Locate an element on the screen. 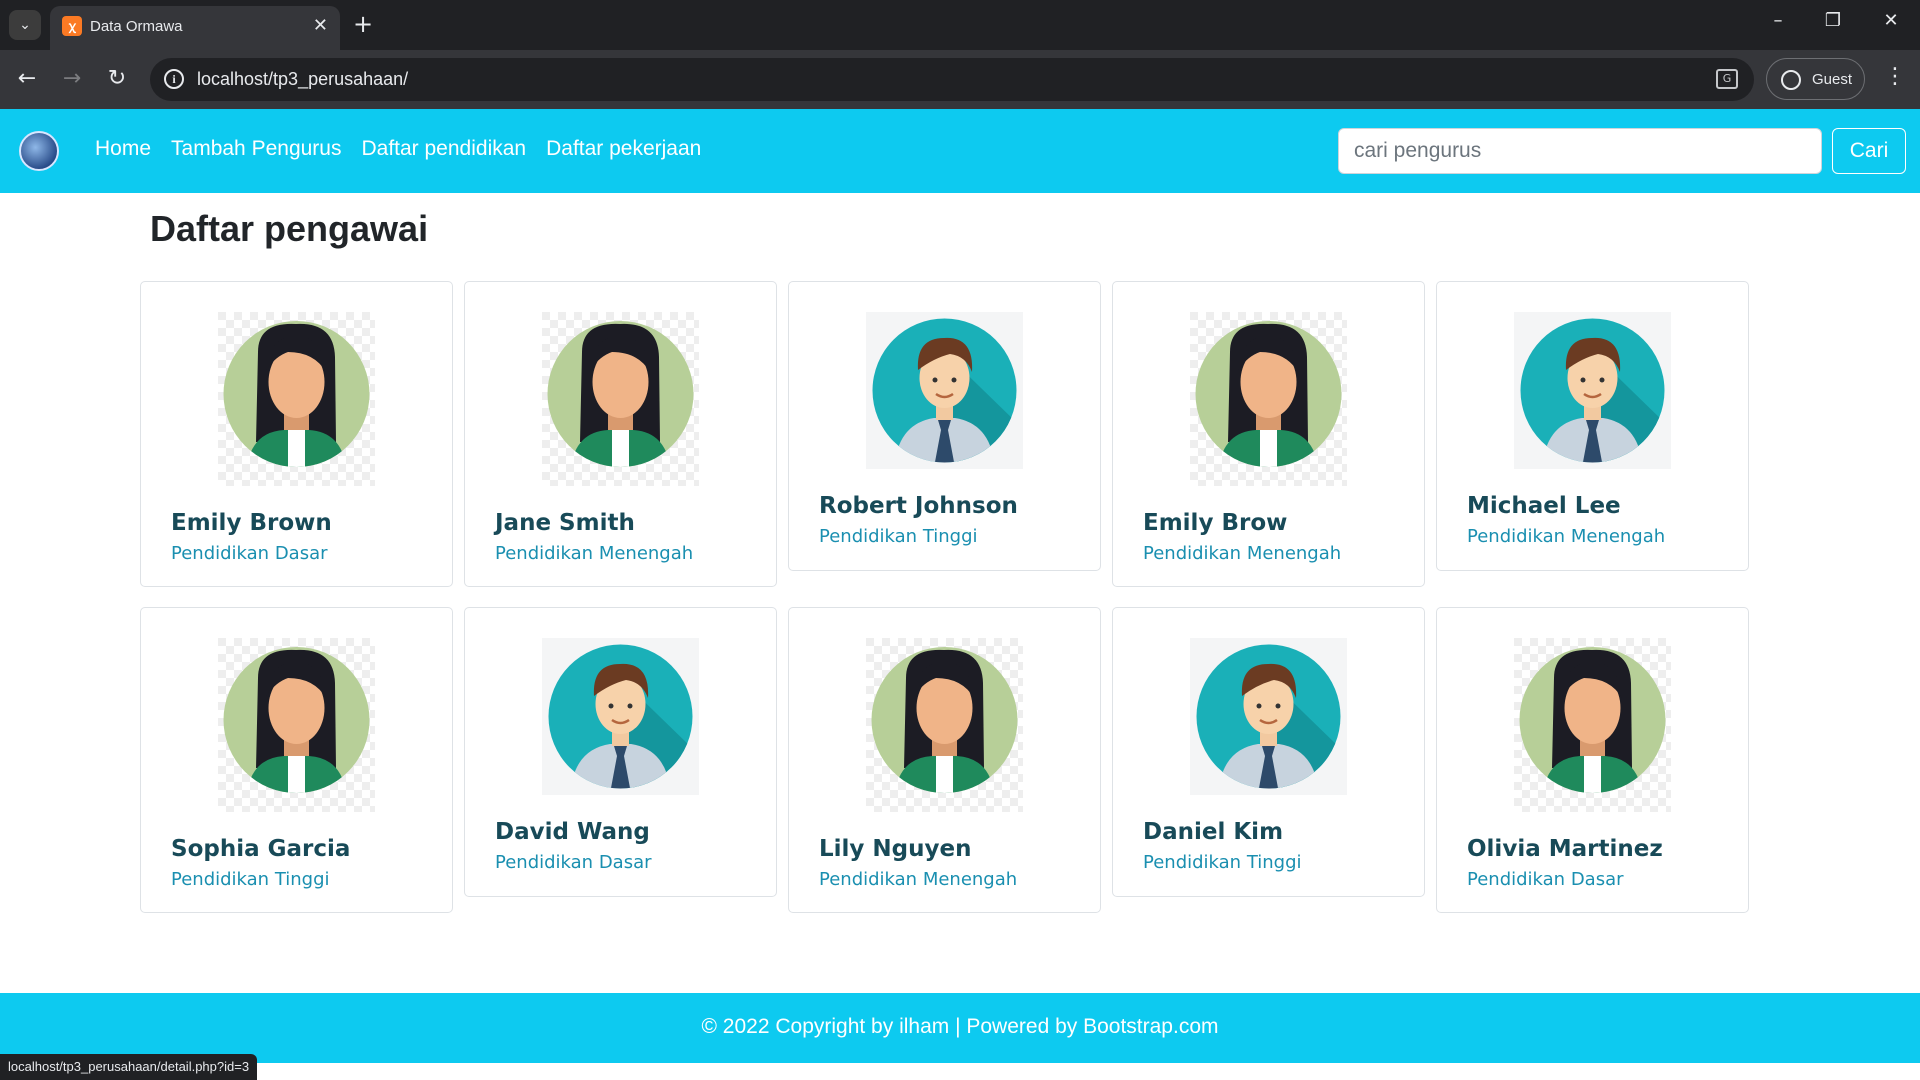 This screenshot has width=1920, height=1080. employee-card: Michael Lee Pendidikan Menengah is located at coordinates (1592, 426).